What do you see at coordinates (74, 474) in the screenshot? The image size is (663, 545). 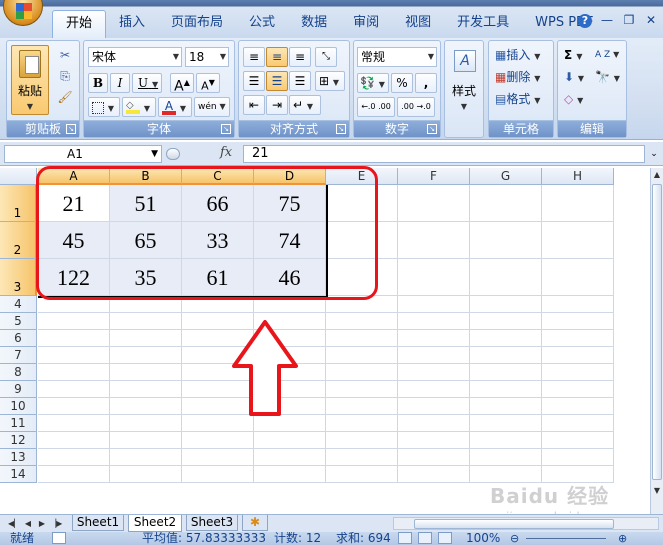 I see `cell-a14` at bounding box center [74, 474].